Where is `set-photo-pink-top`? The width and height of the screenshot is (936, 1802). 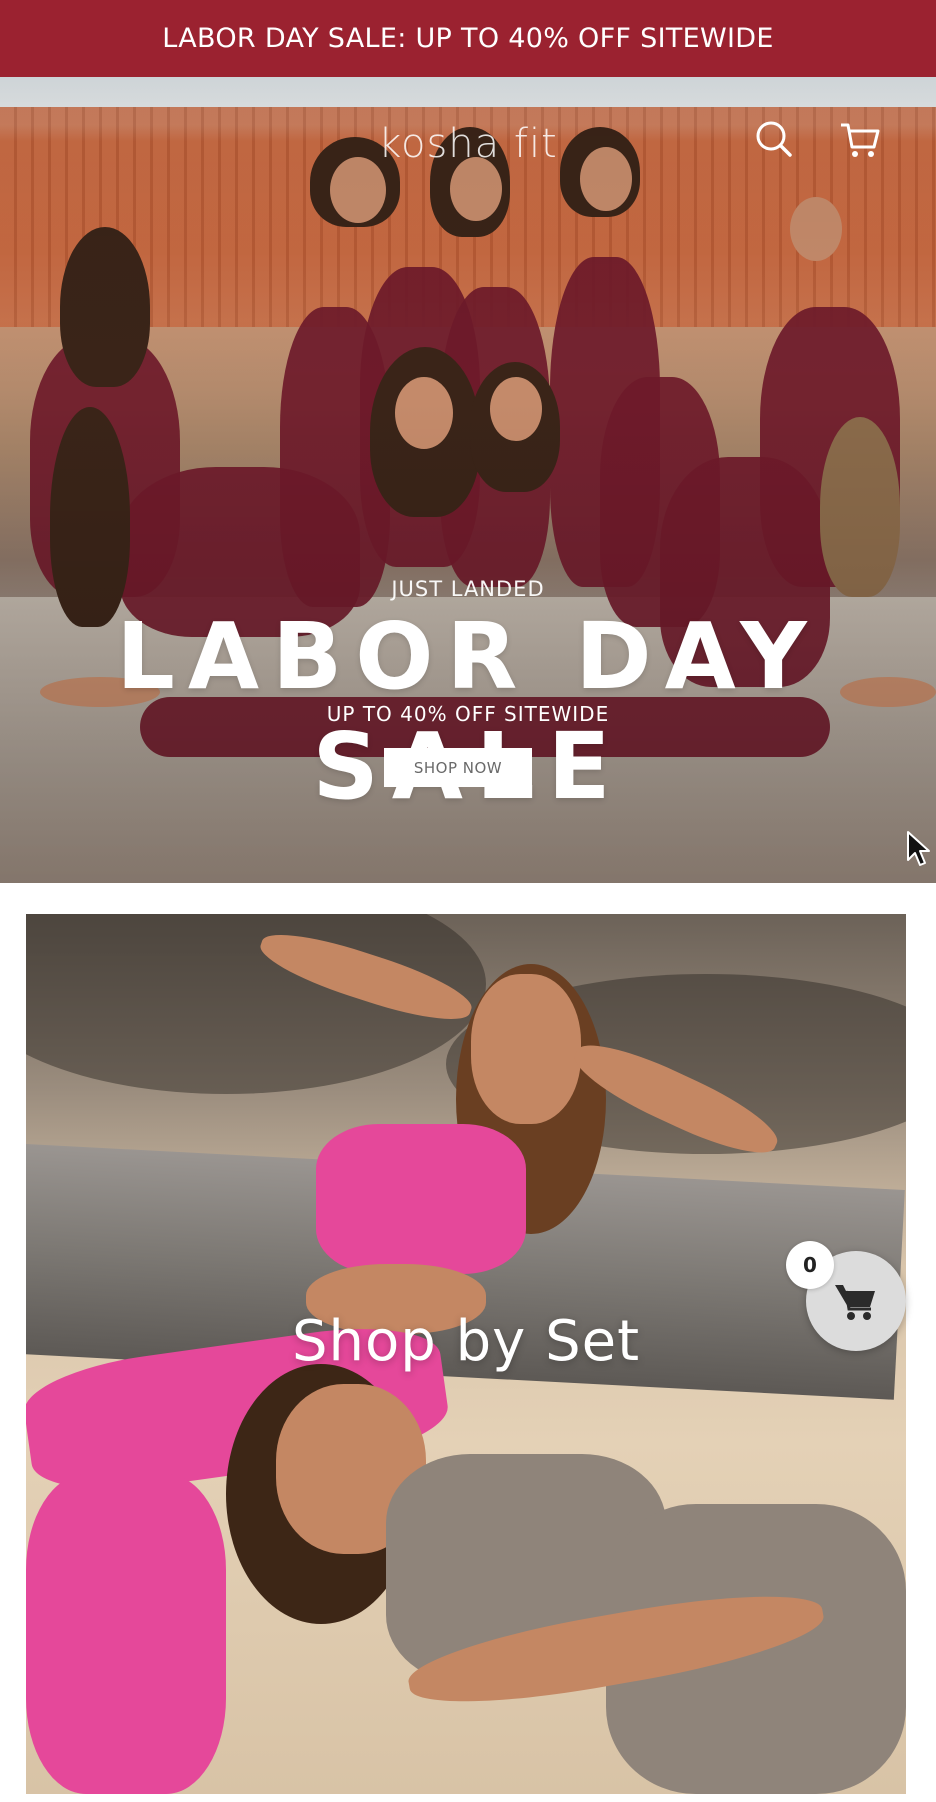 set-photo-pink-top is located at coordinates (421, 1199).